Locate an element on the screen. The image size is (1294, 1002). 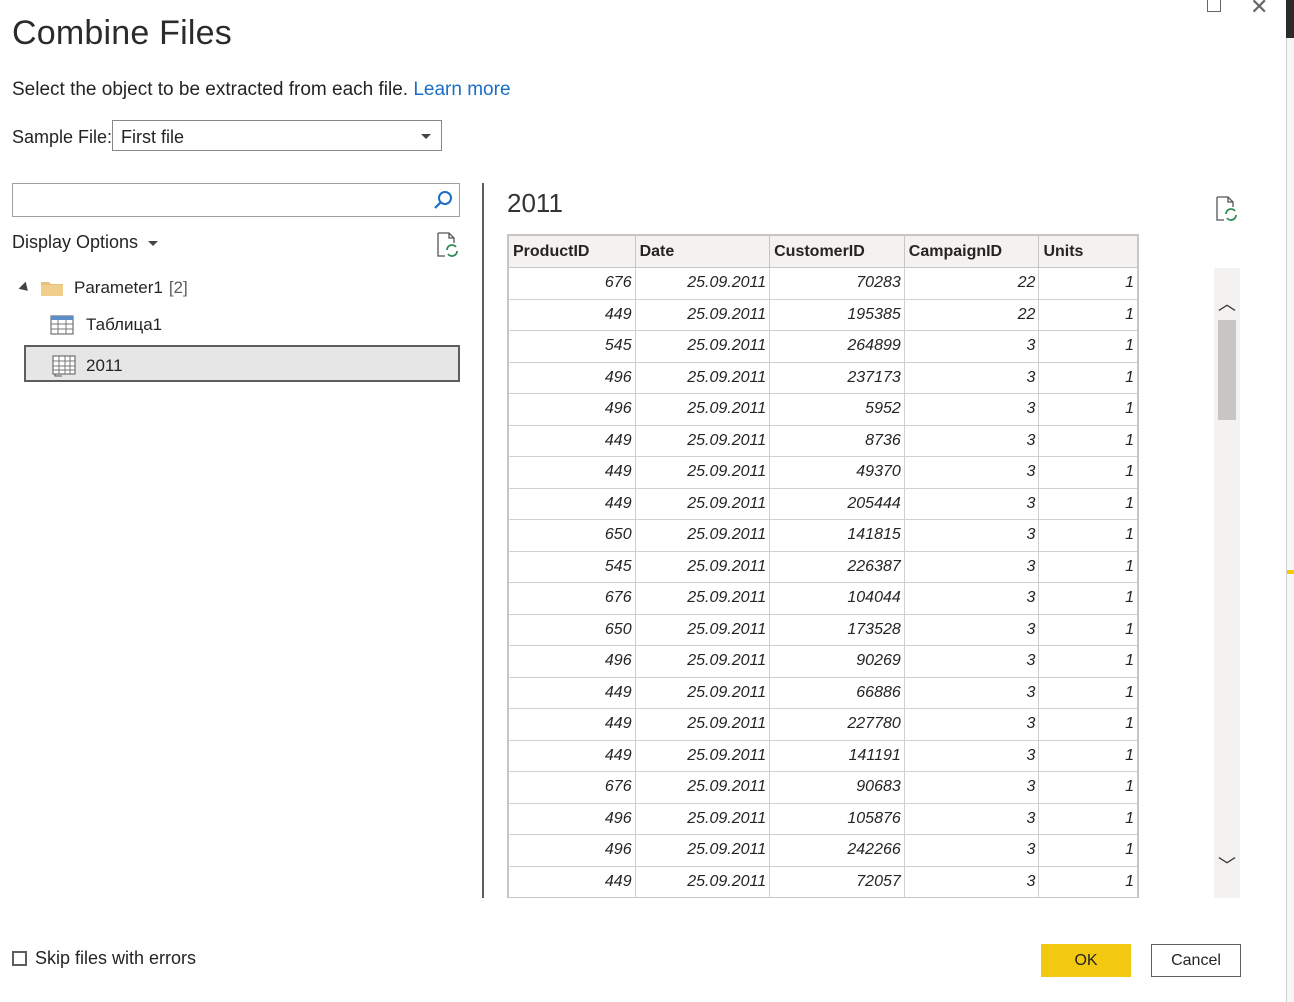
table-row: 449 25.09.2011 227780 3 1 is located at coordinates (823, 724).